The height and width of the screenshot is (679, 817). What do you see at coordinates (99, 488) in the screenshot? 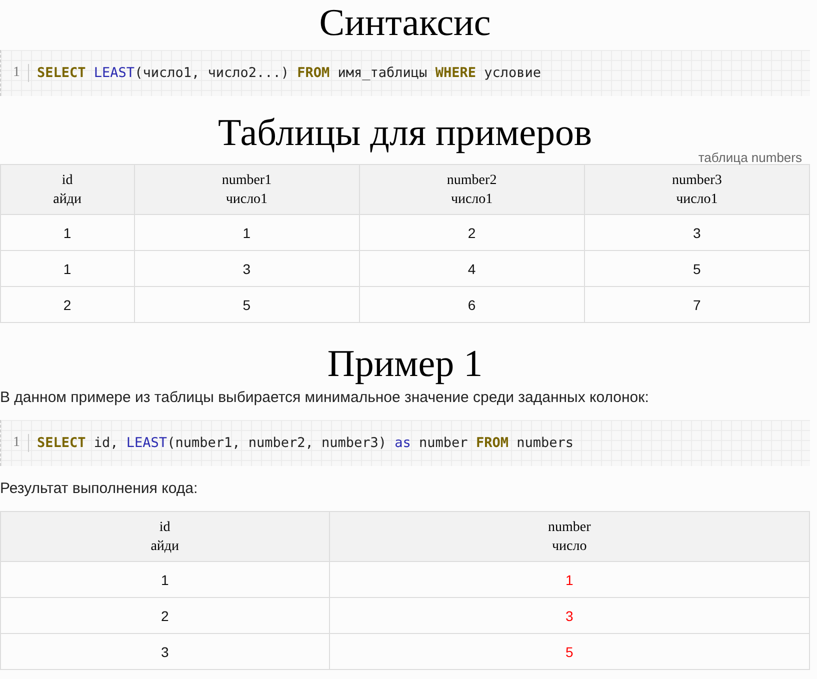
I see `paragraph: Результат выполнения кода:` at bounding box center [99, 488].